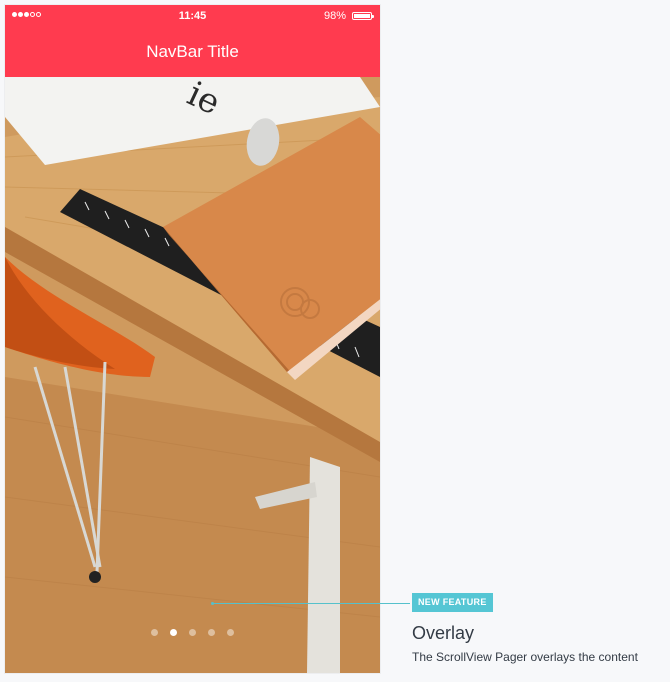 The image size is (670, 682). Describe the element at coordinates (173, 632) in the screenshot. I see `page-dot-active` at that location.